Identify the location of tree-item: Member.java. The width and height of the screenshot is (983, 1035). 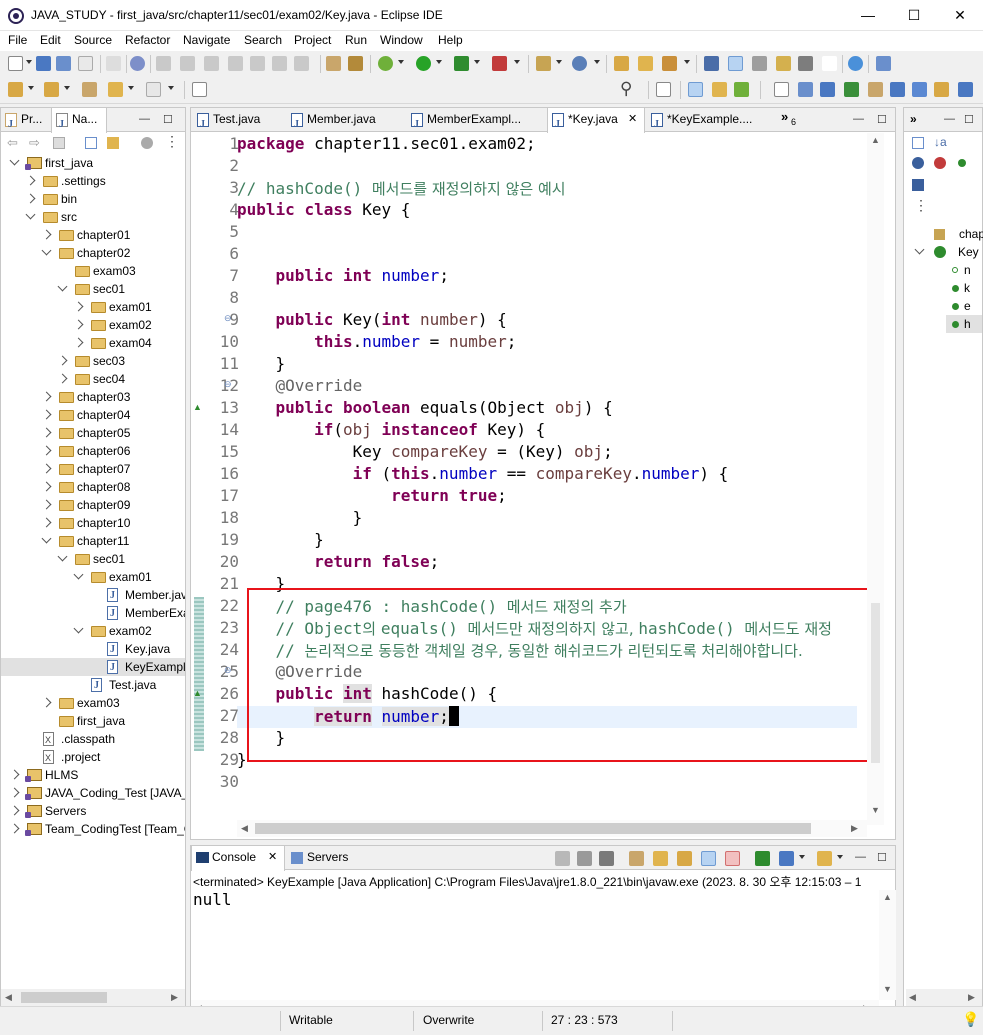
(93, 595).